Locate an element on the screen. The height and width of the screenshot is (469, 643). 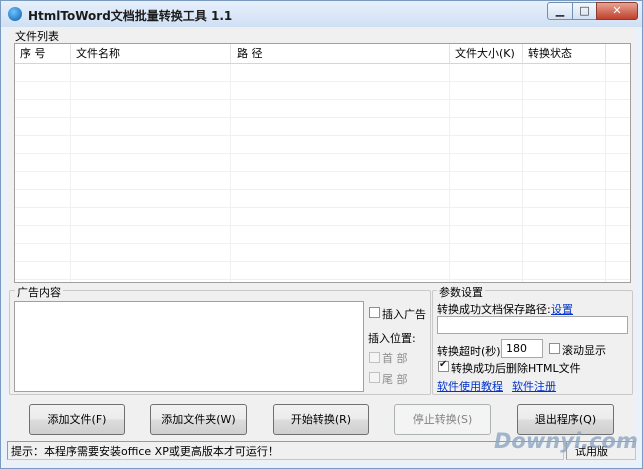
watermark-logo: Downyi.com is located at coordinates (566, 441).